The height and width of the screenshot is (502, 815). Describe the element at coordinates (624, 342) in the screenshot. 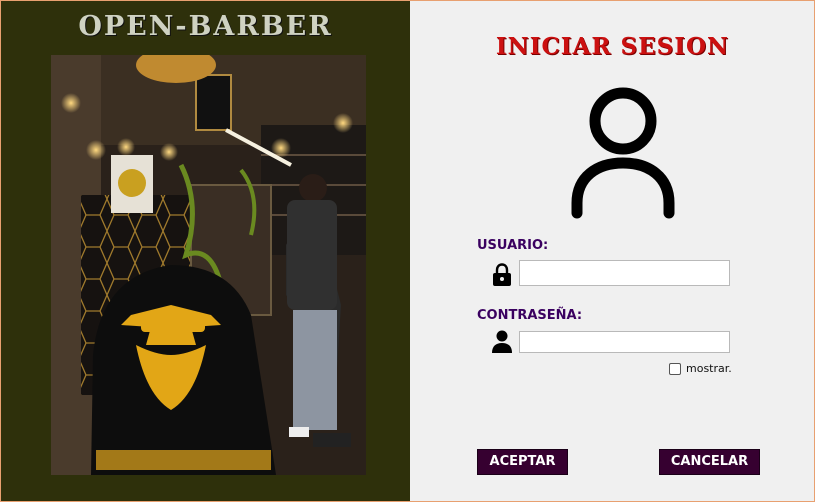

I see `password-input` at that location.